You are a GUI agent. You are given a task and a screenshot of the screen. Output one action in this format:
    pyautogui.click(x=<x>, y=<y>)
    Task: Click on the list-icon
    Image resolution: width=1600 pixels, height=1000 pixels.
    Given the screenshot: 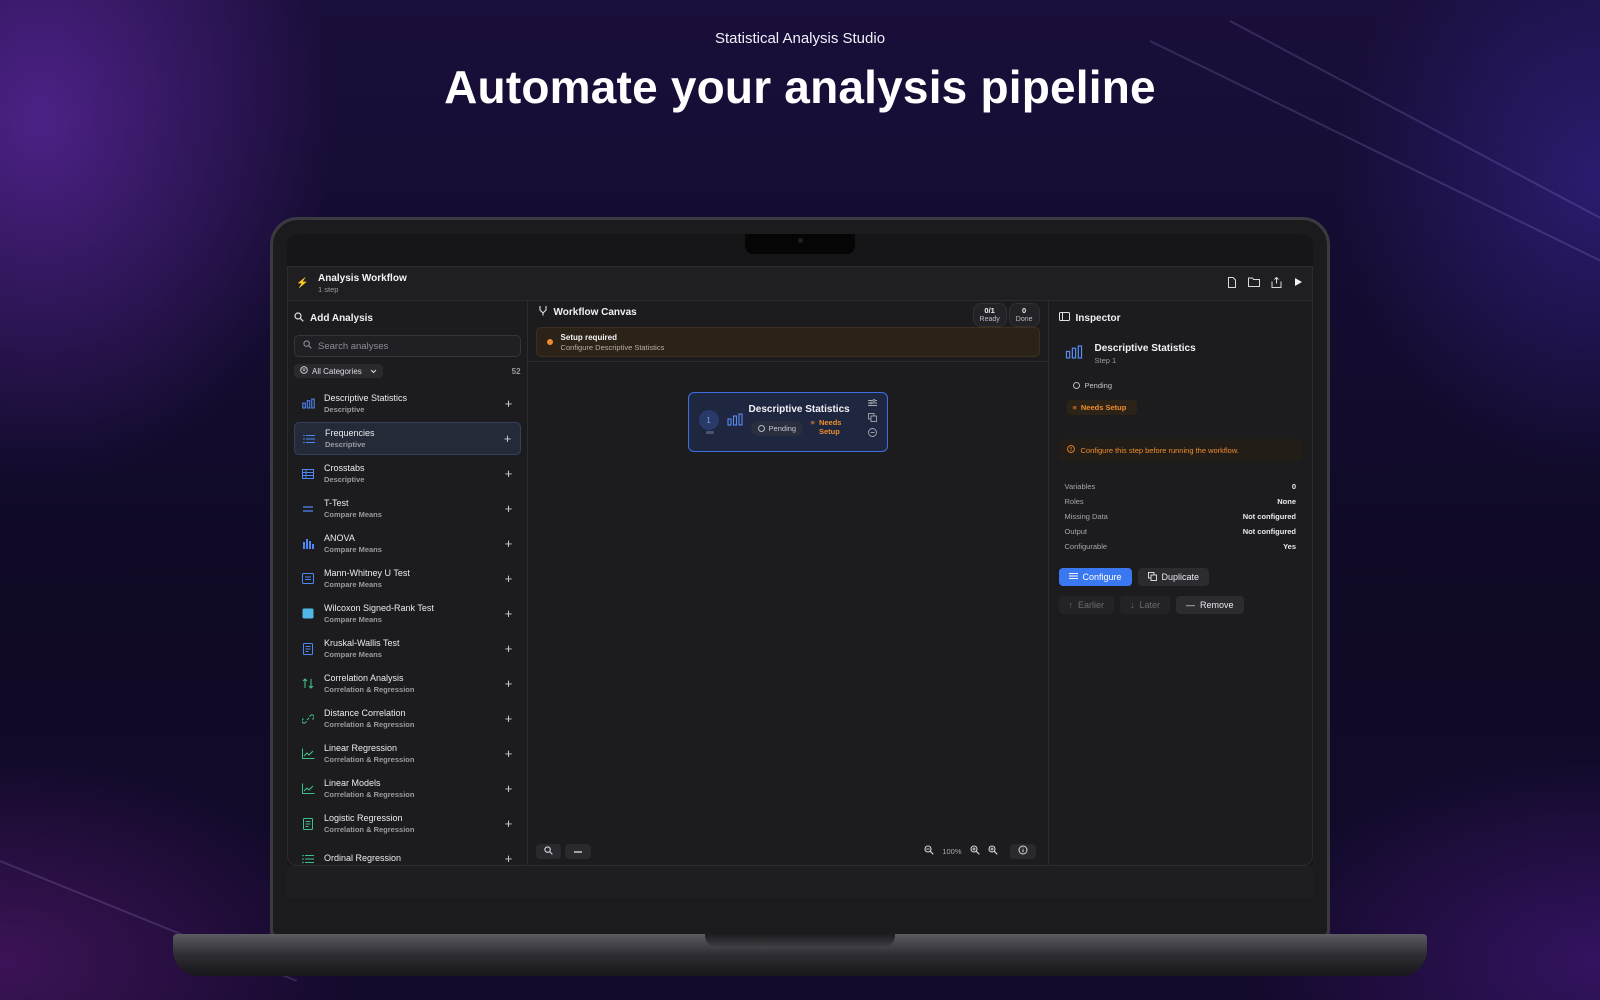 What is the action you would take?
    pyautogui.click(x=309, y=439)
    